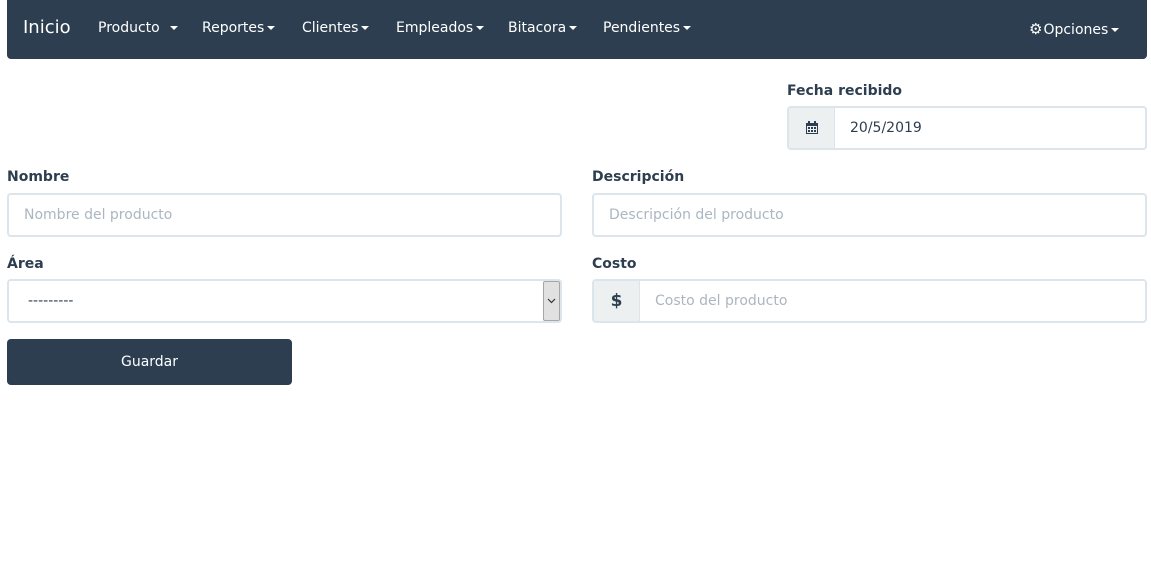 This screenshot has width=1151, height=572. What do you see at coordinates (537, 28) in the screenshot?
I see `nav-bitacora-label: Bitacora` at bounding box center [537, 28].